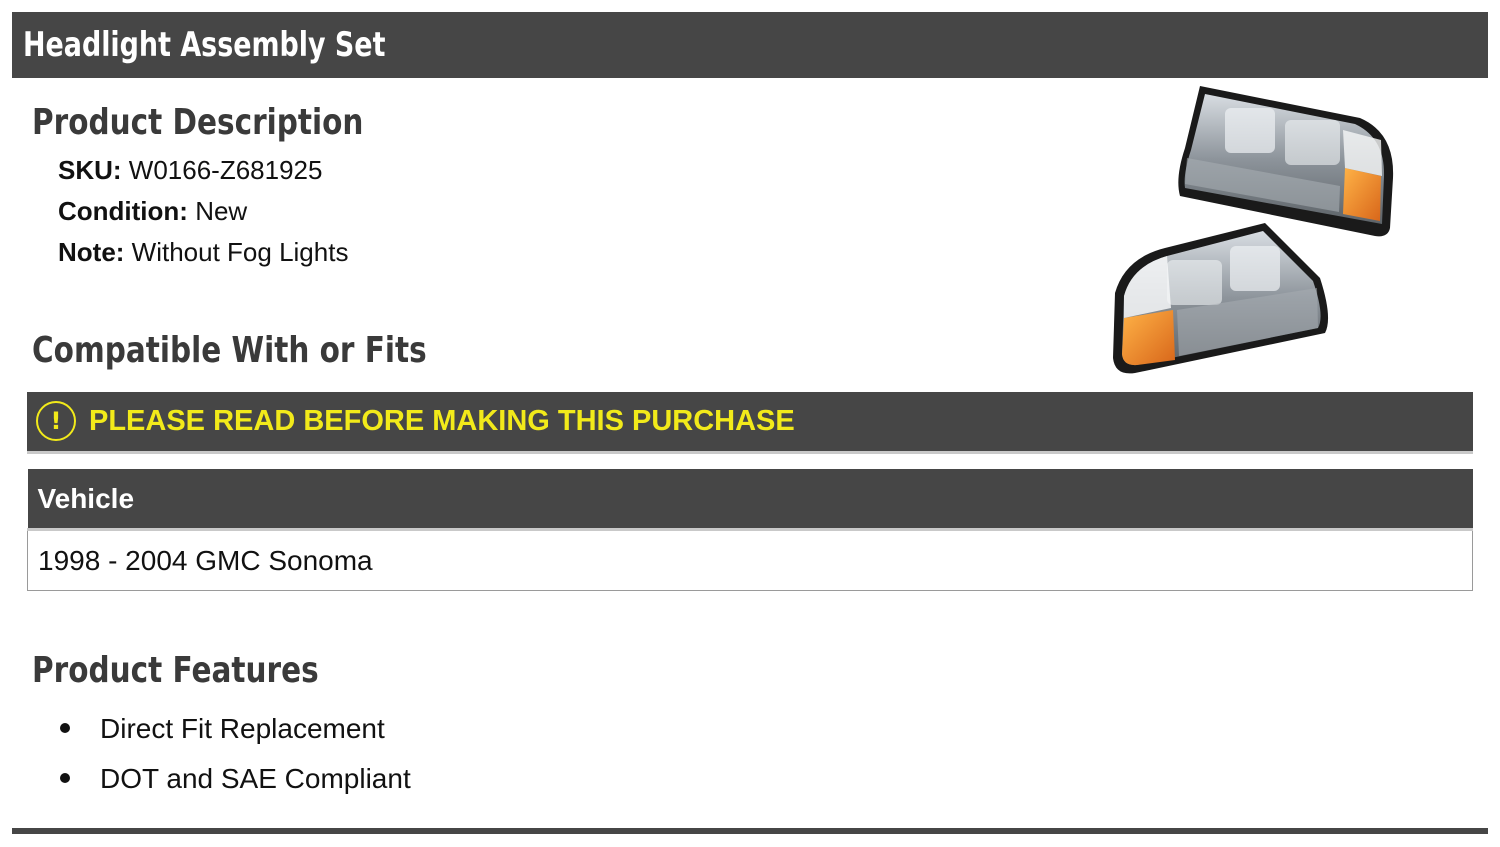 The width and height of the screenshot is (1500, 847). What do you see at coordinates (229, 350) in the screenshot?
I see `compatibility-heading: Compatible With or Fits` at bounding box center [229, 350].